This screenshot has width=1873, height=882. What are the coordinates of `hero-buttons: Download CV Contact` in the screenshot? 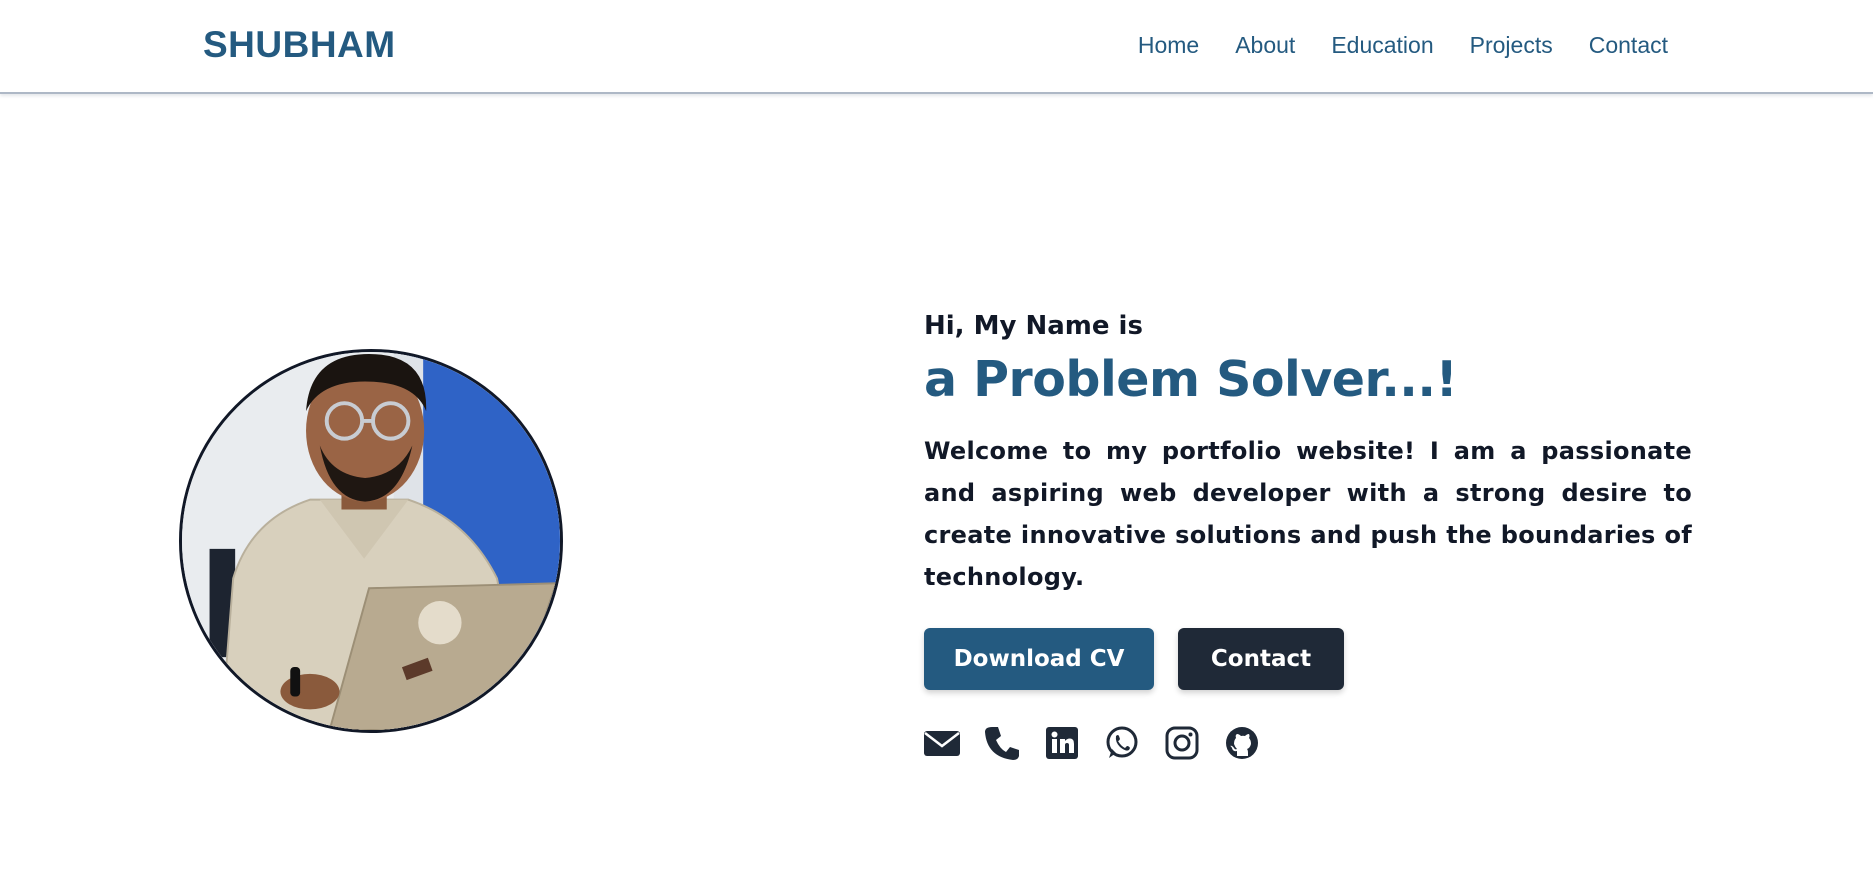 It's located at (1308, 659).